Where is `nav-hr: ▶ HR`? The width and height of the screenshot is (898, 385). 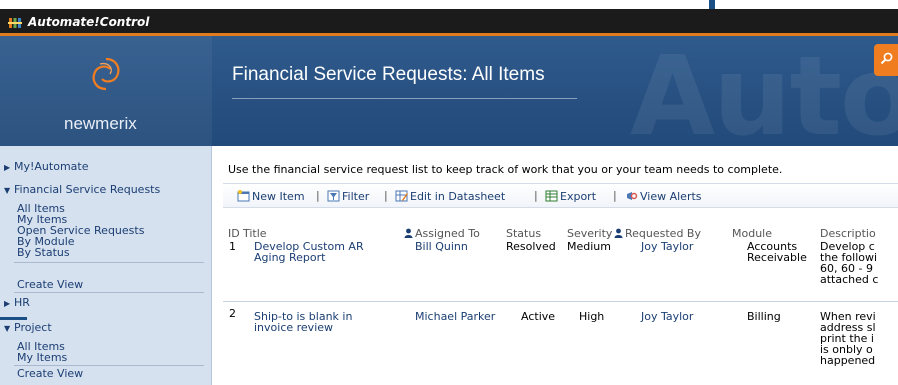 nav-hr: ▶ HR is located at coordinates (17, 302).